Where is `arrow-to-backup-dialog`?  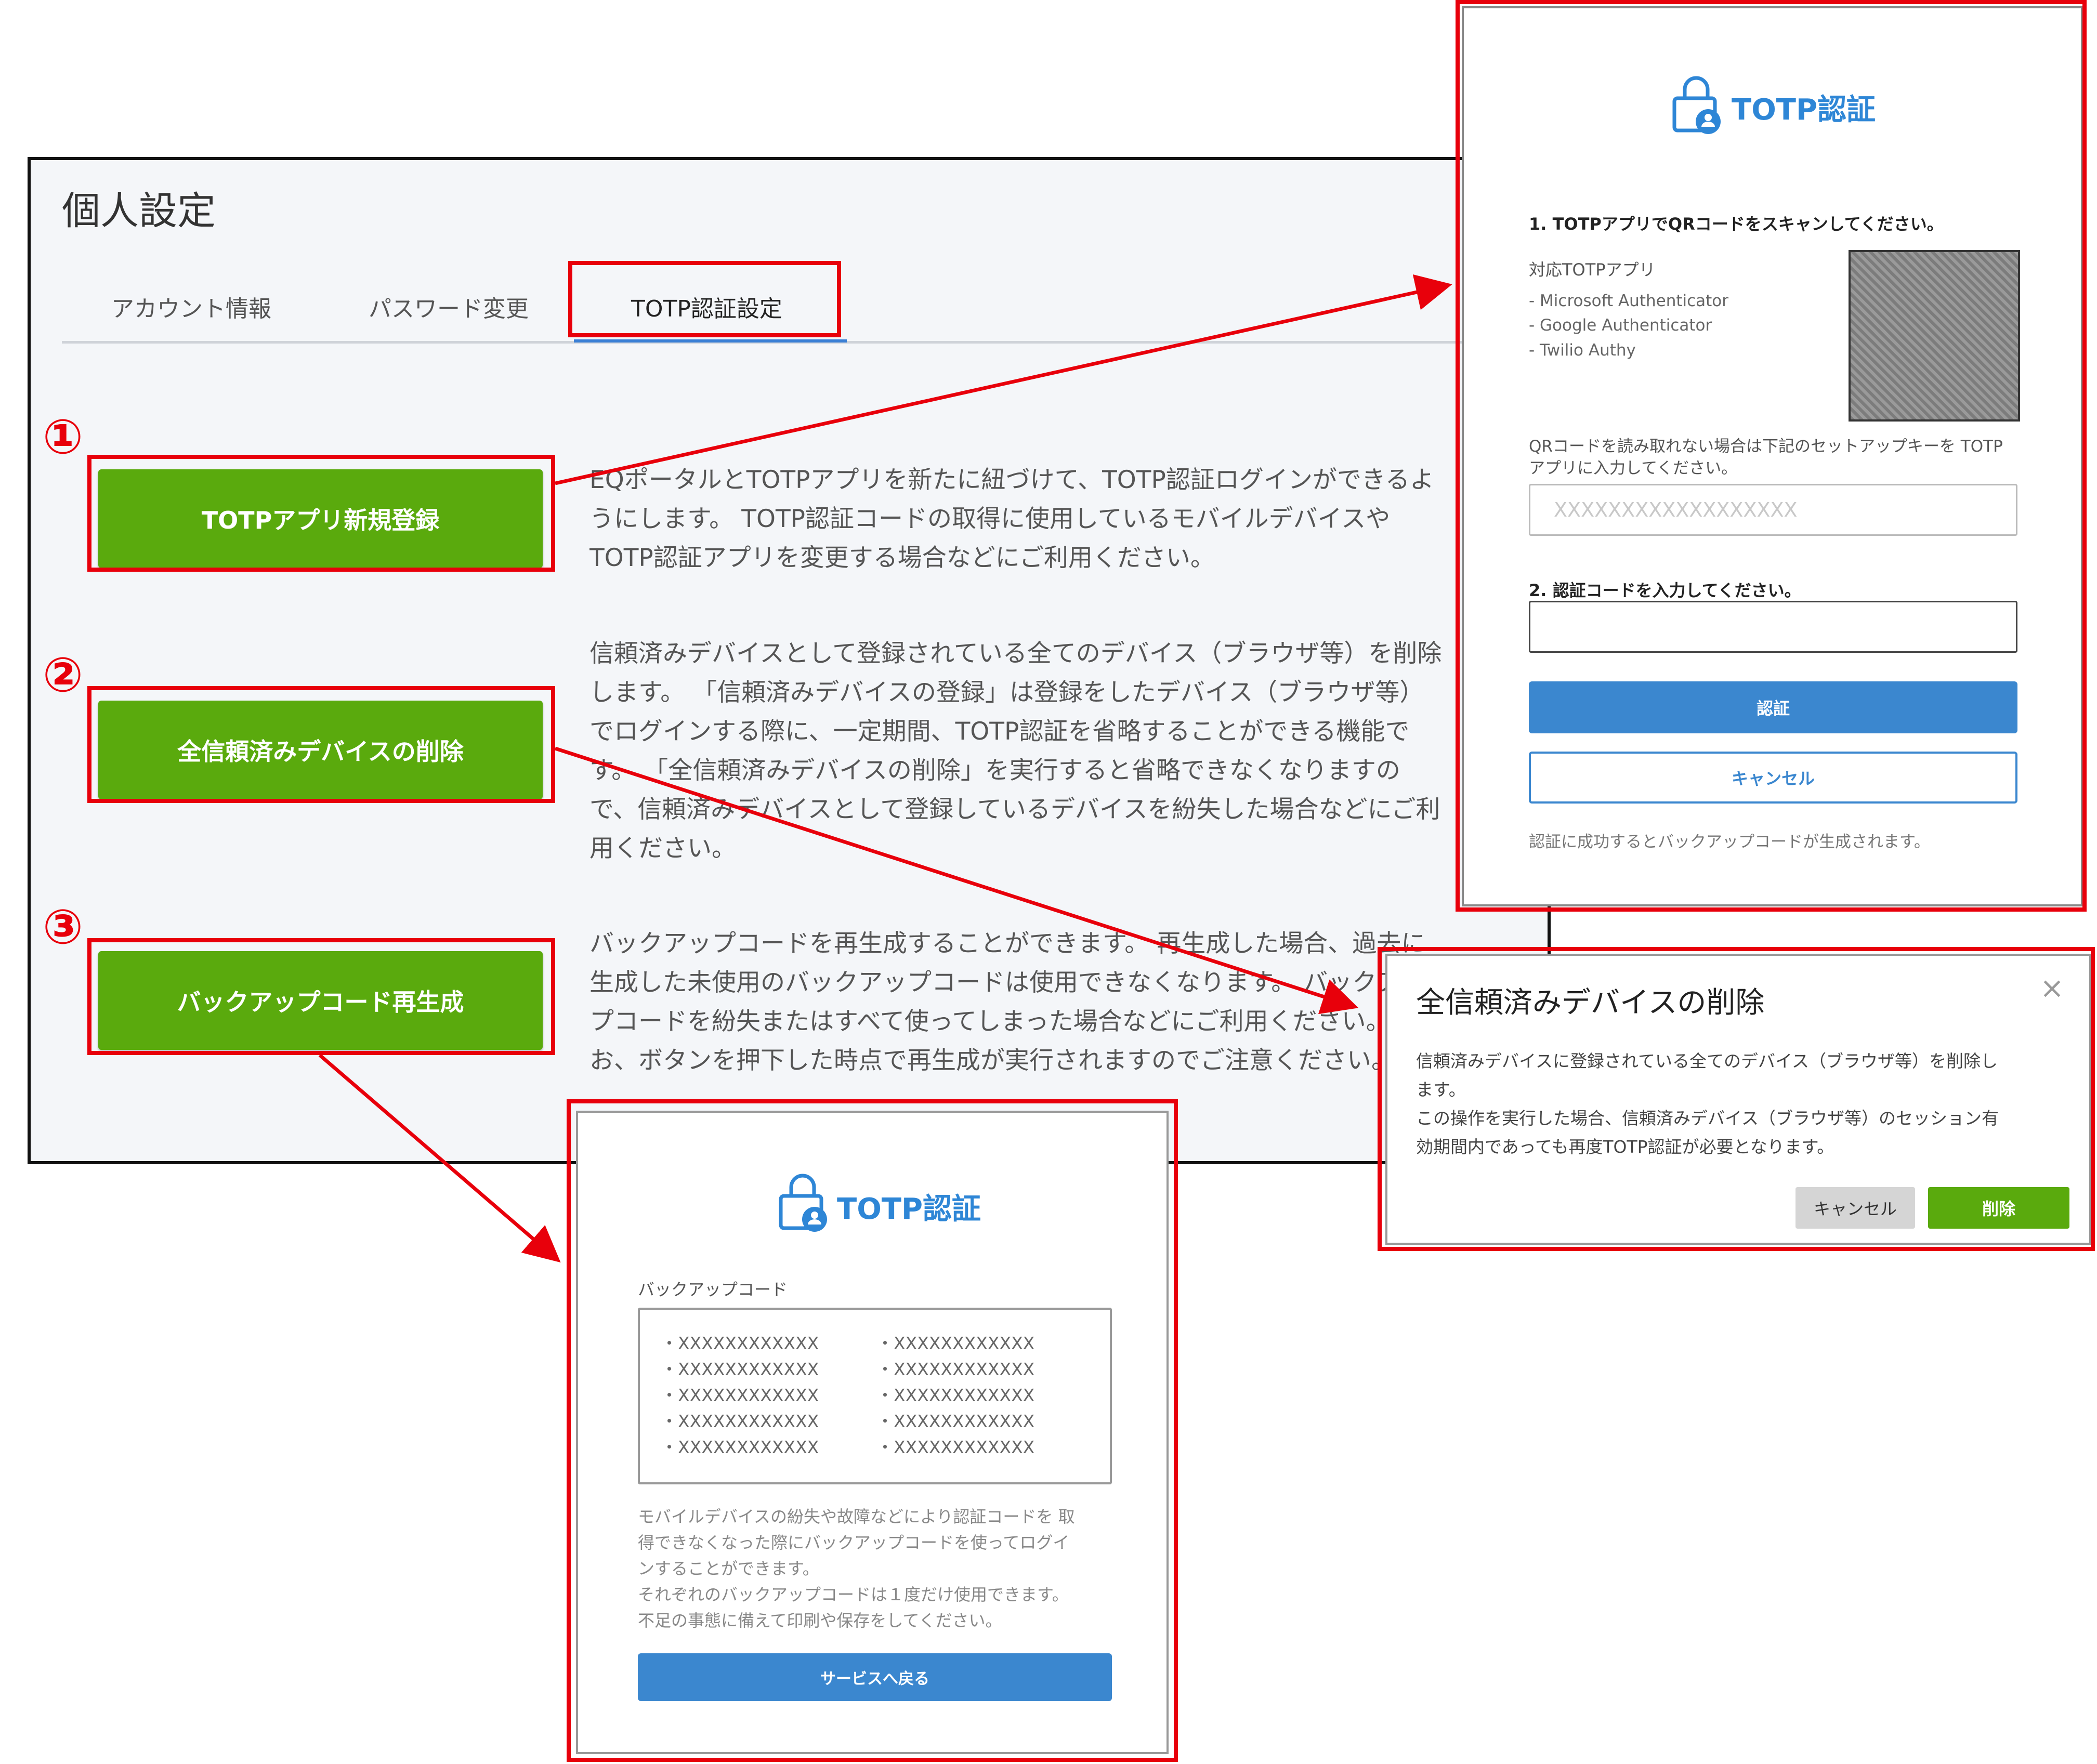 arrow-to-backup-dialog is located at coordinates (439, 1159).